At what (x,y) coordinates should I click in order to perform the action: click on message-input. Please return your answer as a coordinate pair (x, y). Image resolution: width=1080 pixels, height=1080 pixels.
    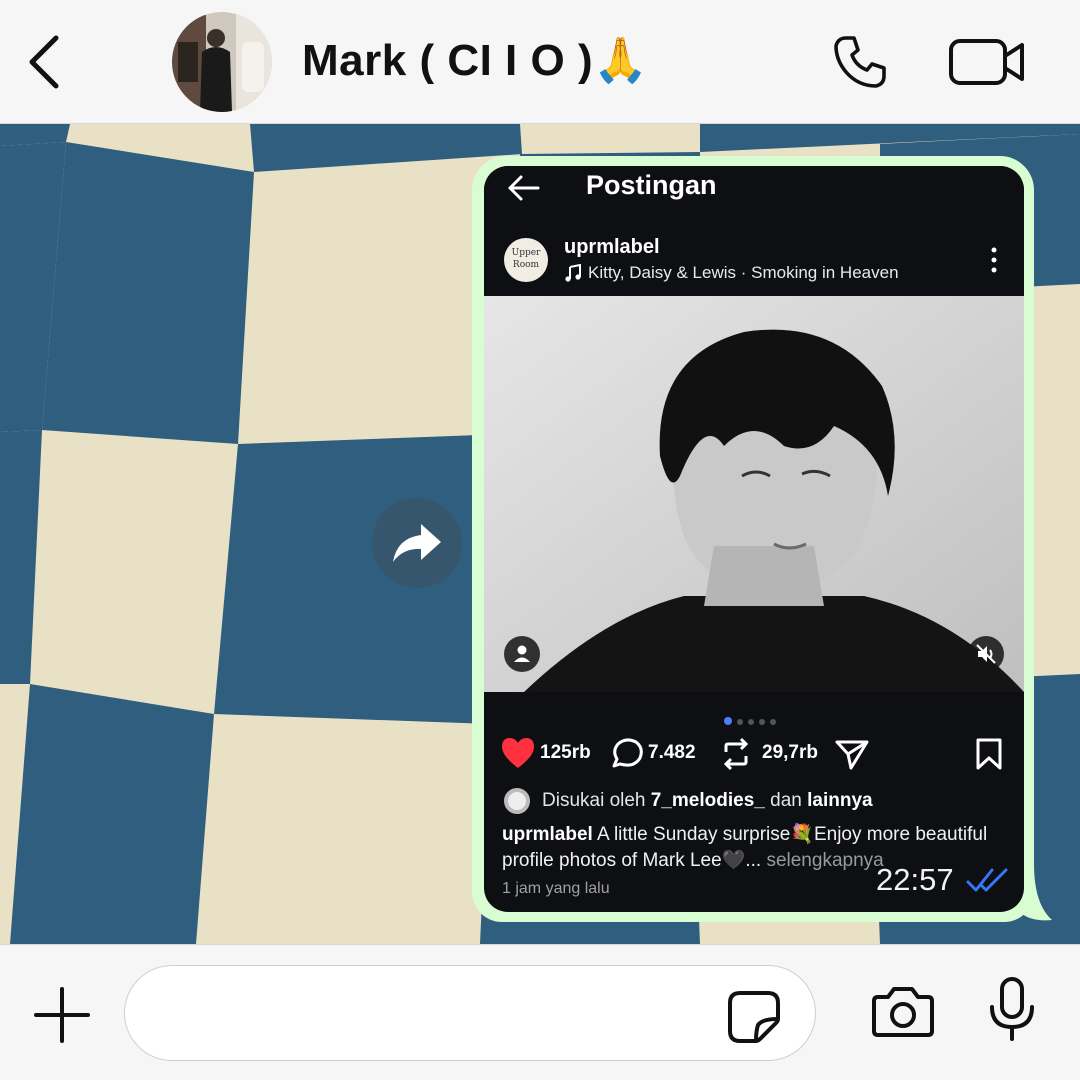
    Looking at the image, I should click on (470, 1013).